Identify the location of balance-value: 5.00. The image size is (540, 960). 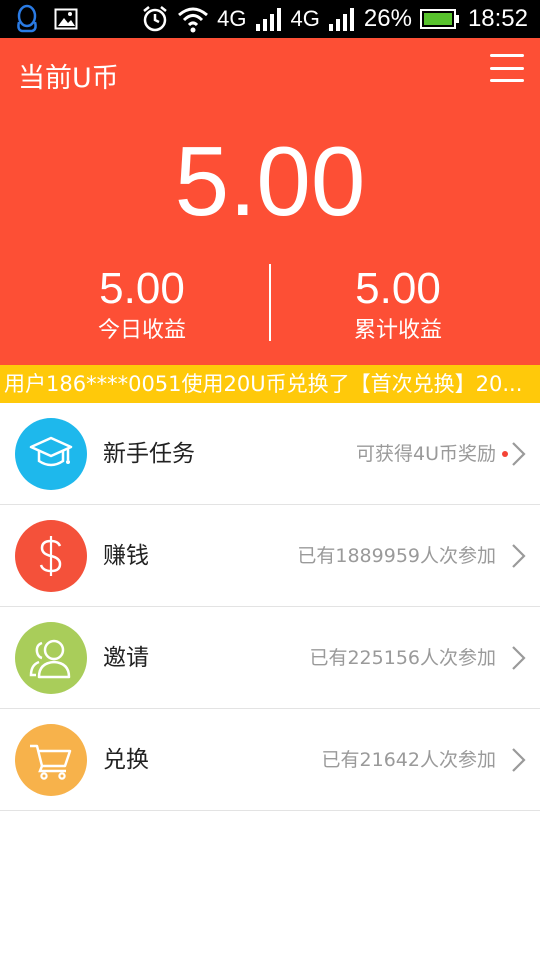
(270, 181).